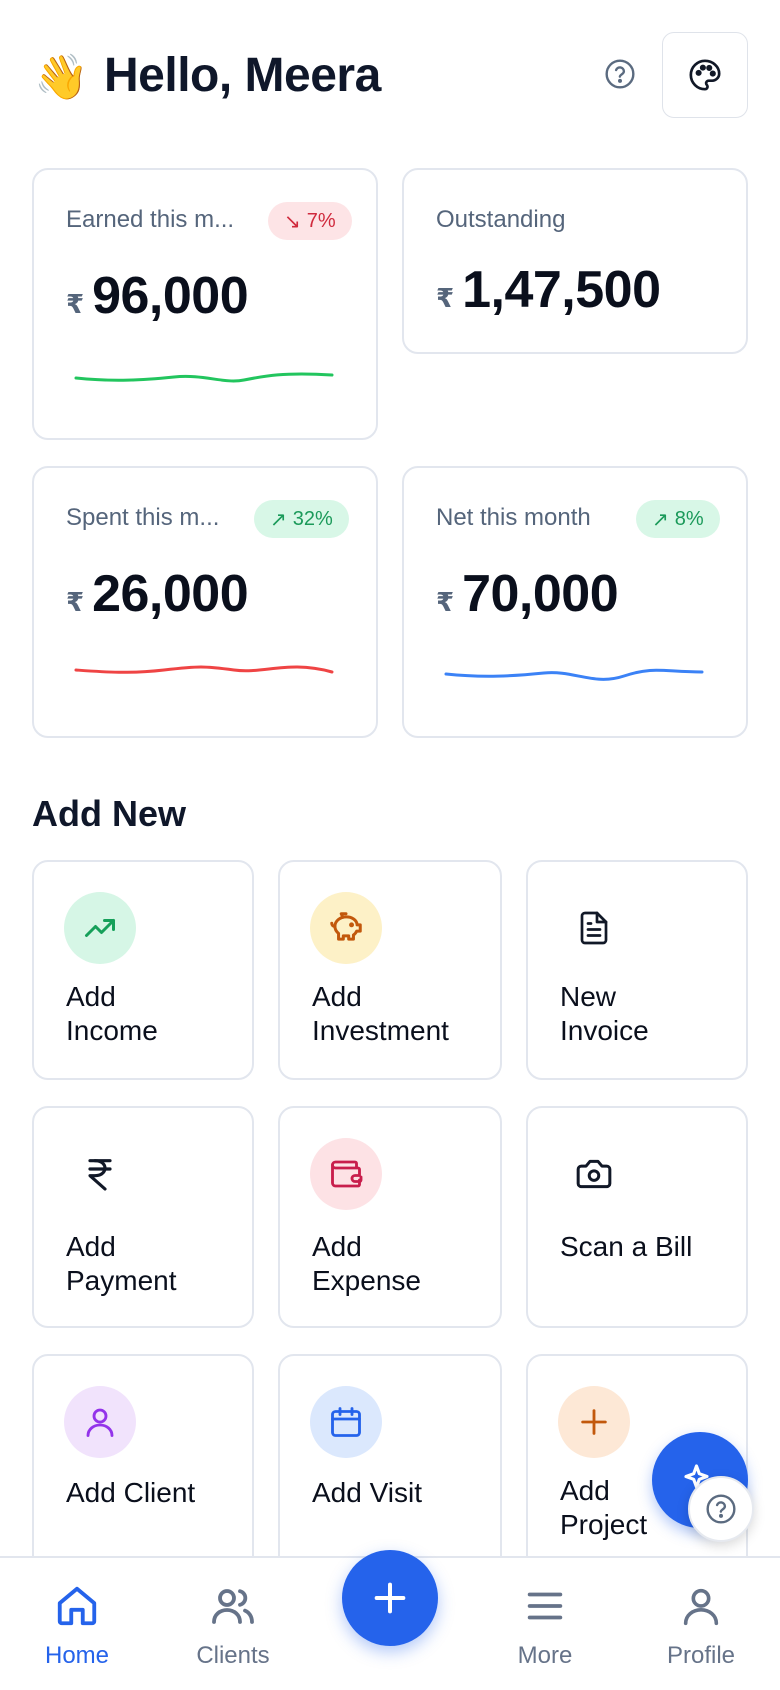 Image resolution: width=780 pixels, height=1690 pixels. I want to click on add-expense-tile: Add Expense, so click(390, 1217).